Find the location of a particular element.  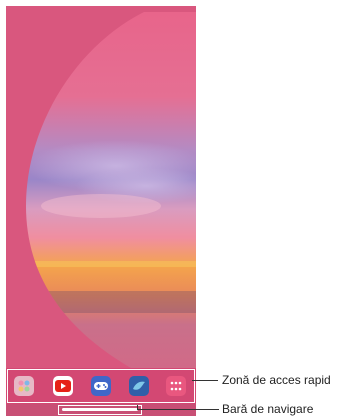

navigation-bar is located at coordinates (101, 410).